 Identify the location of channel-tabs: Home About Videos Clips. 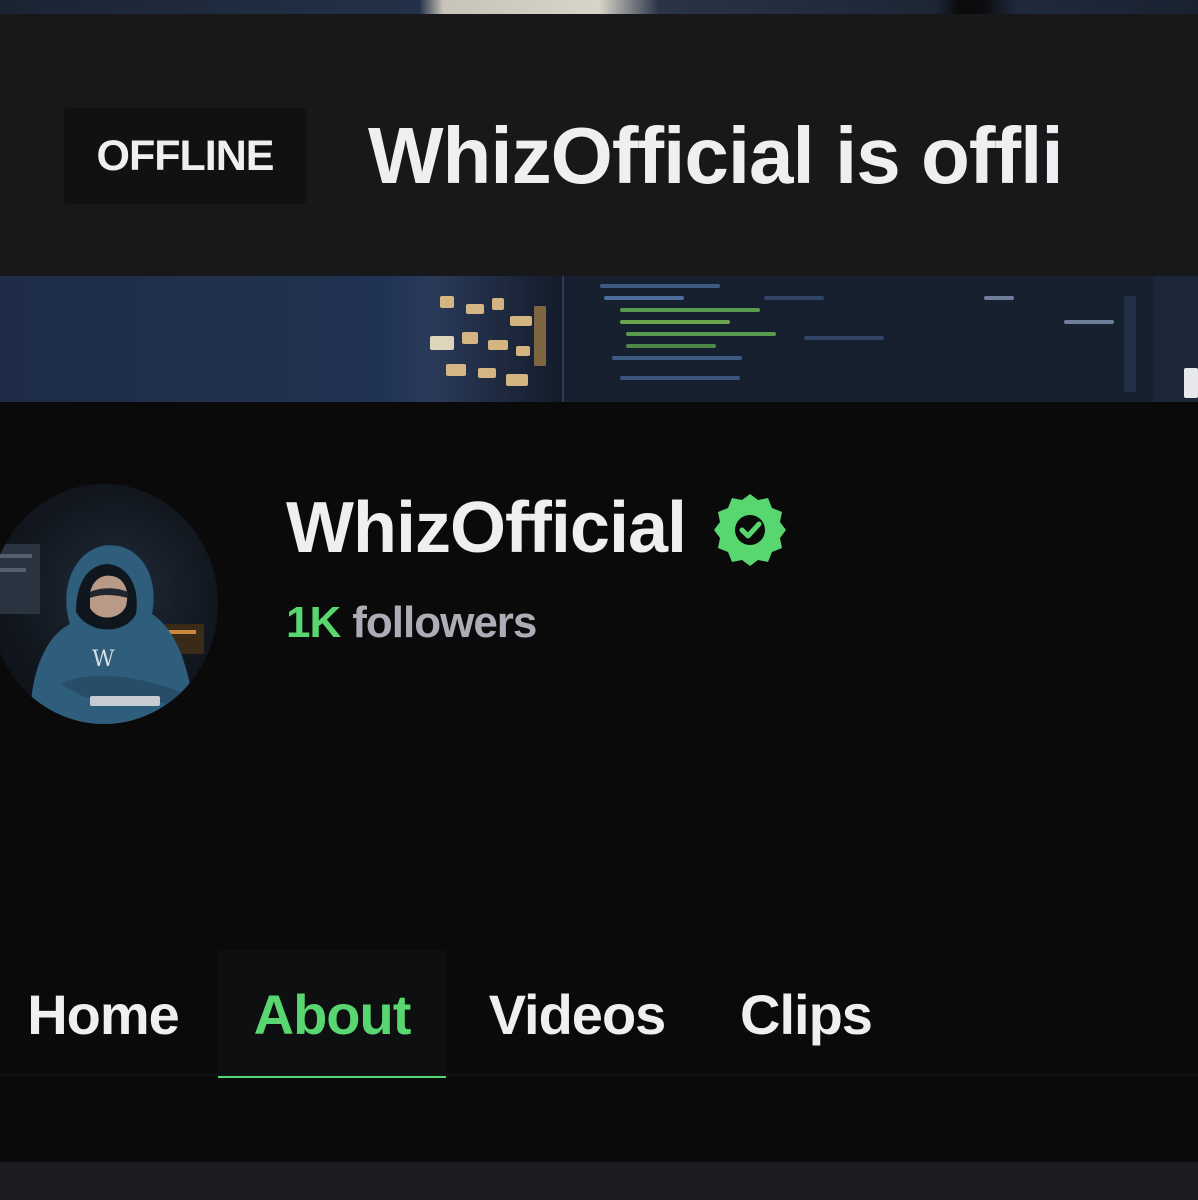
(599, 1014).